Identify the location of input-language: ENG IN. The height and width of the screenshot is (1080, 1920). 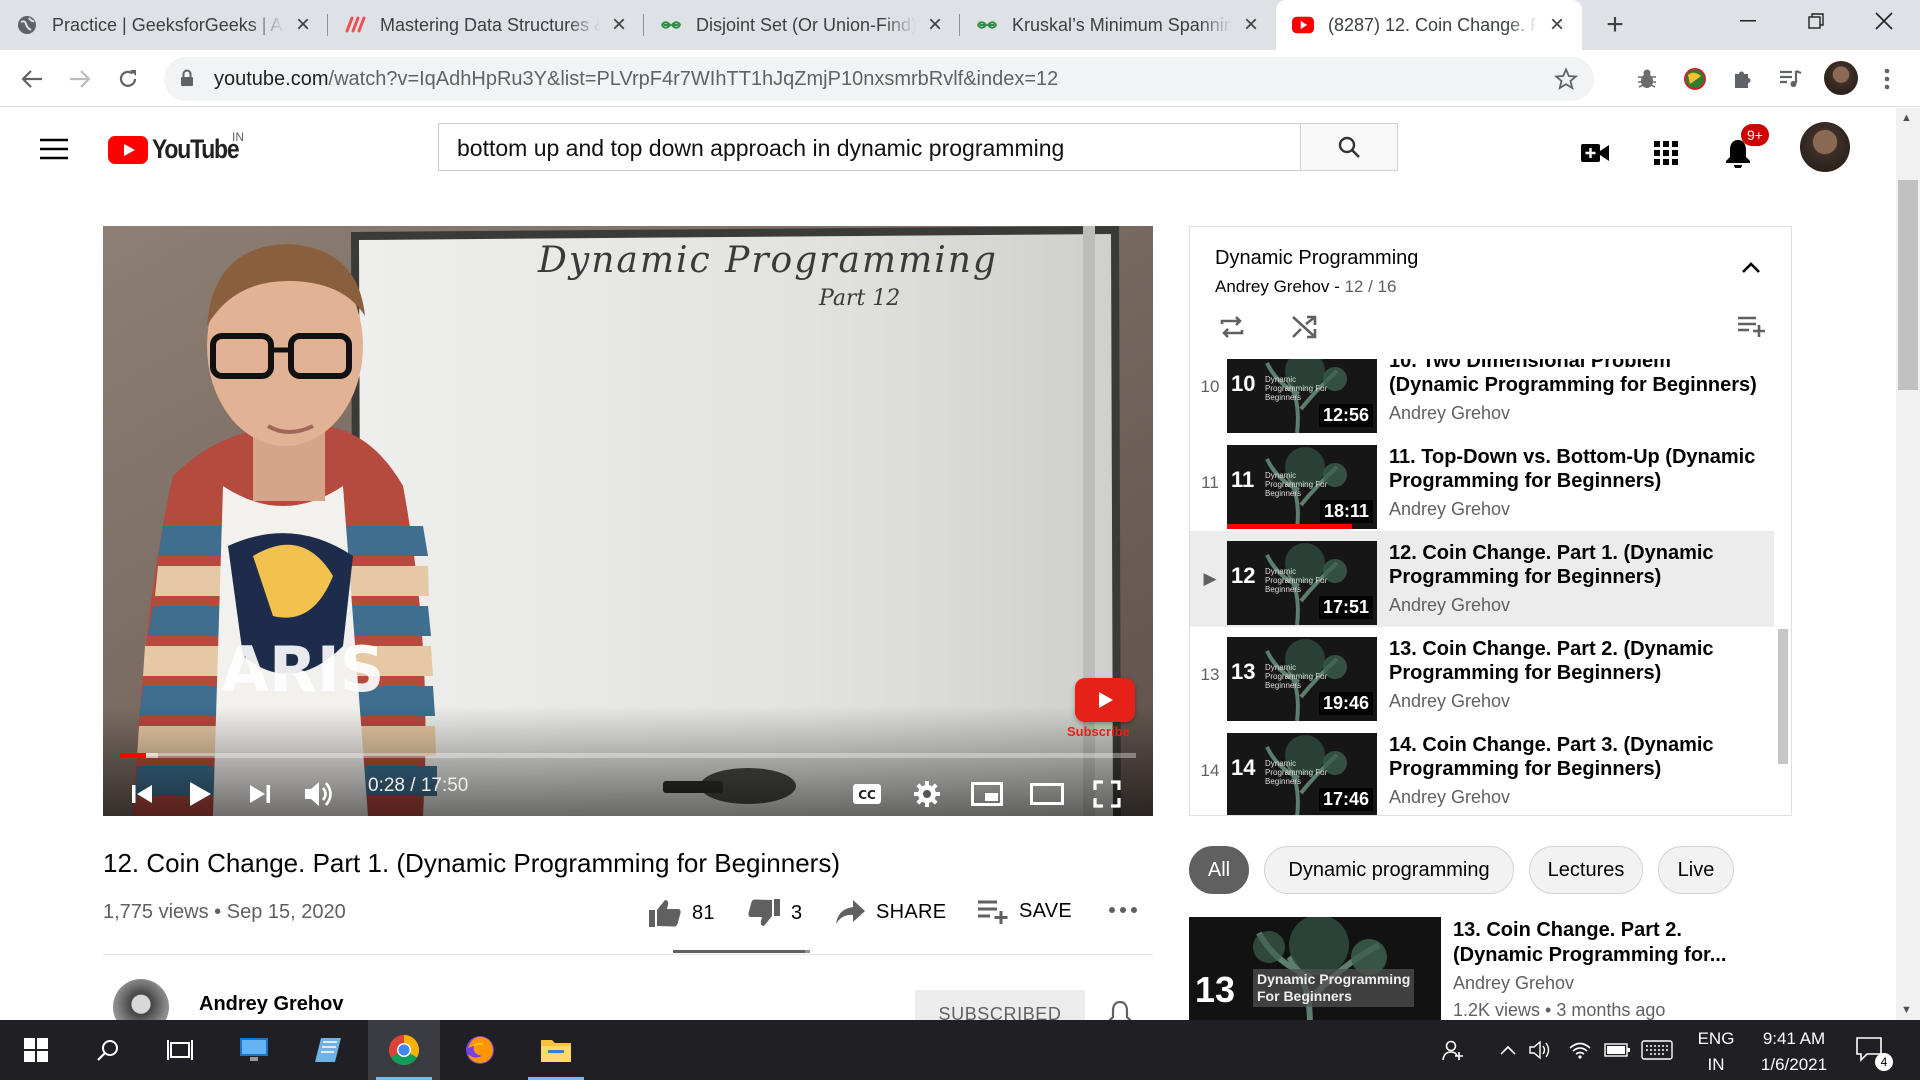
(1716, 1052).